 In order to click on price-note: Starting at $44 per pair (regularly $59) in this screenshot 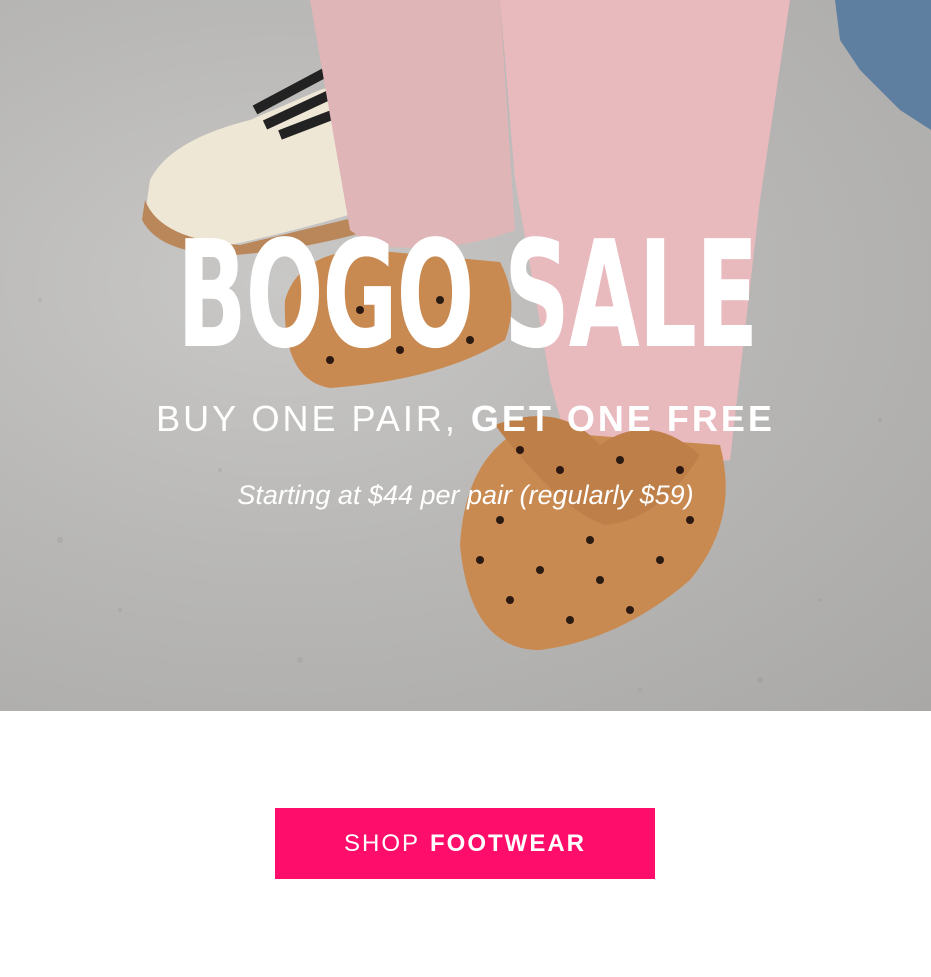, I will do `click(465, 495)`.